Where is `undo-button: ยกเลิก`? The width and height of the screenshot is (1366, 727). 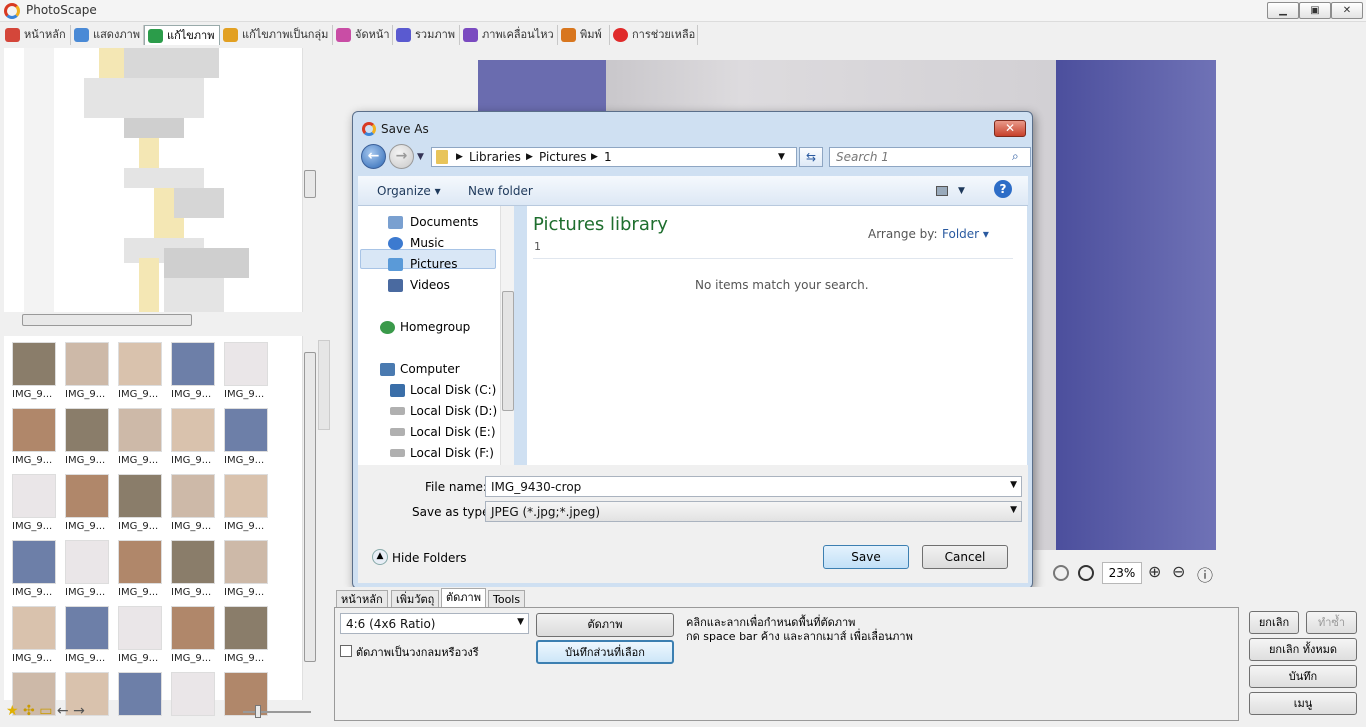 undo-button: ยกเลิก is located at coordinates (1274, 622).